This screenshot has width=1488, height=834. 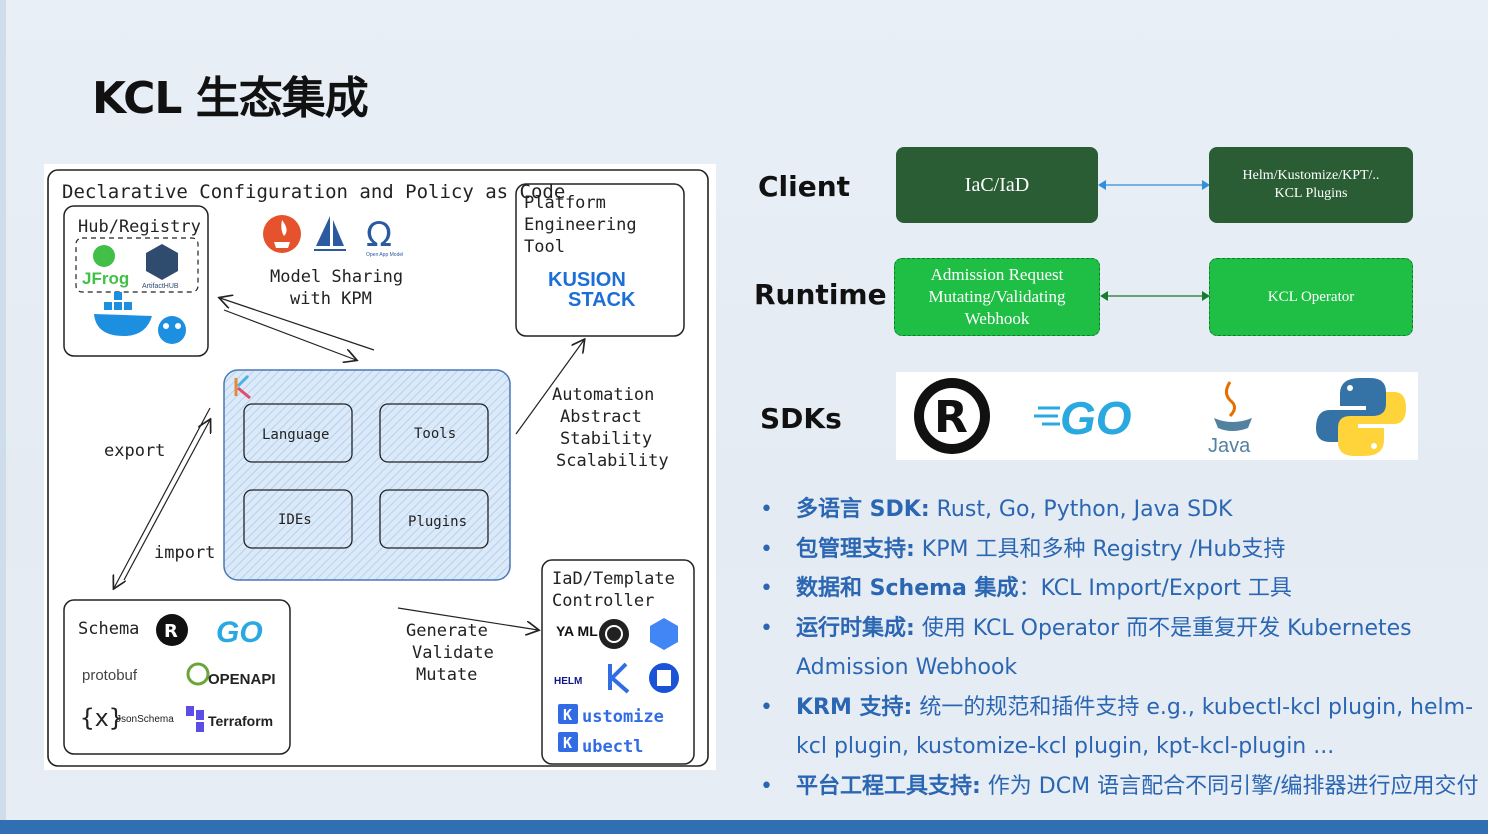 What do you see at coordinates (123, 314) in the screenshot?
I see `docker-icon` at bounding box center [123, 314].